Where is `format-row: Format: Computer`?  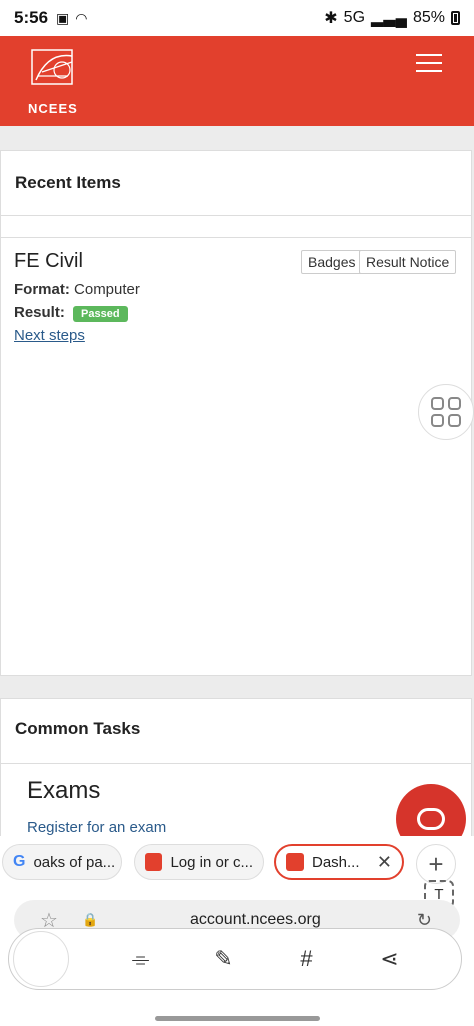
format-row: Format: Computer is located at coordinates (77, 289).